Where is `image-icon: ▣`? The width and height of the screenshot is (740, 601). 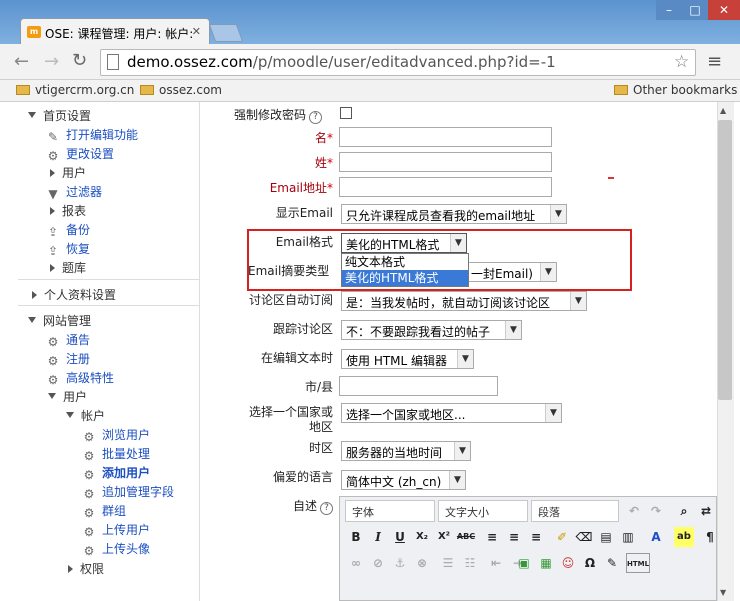 image-icon: ▣ is located at coordinates (524, 563).